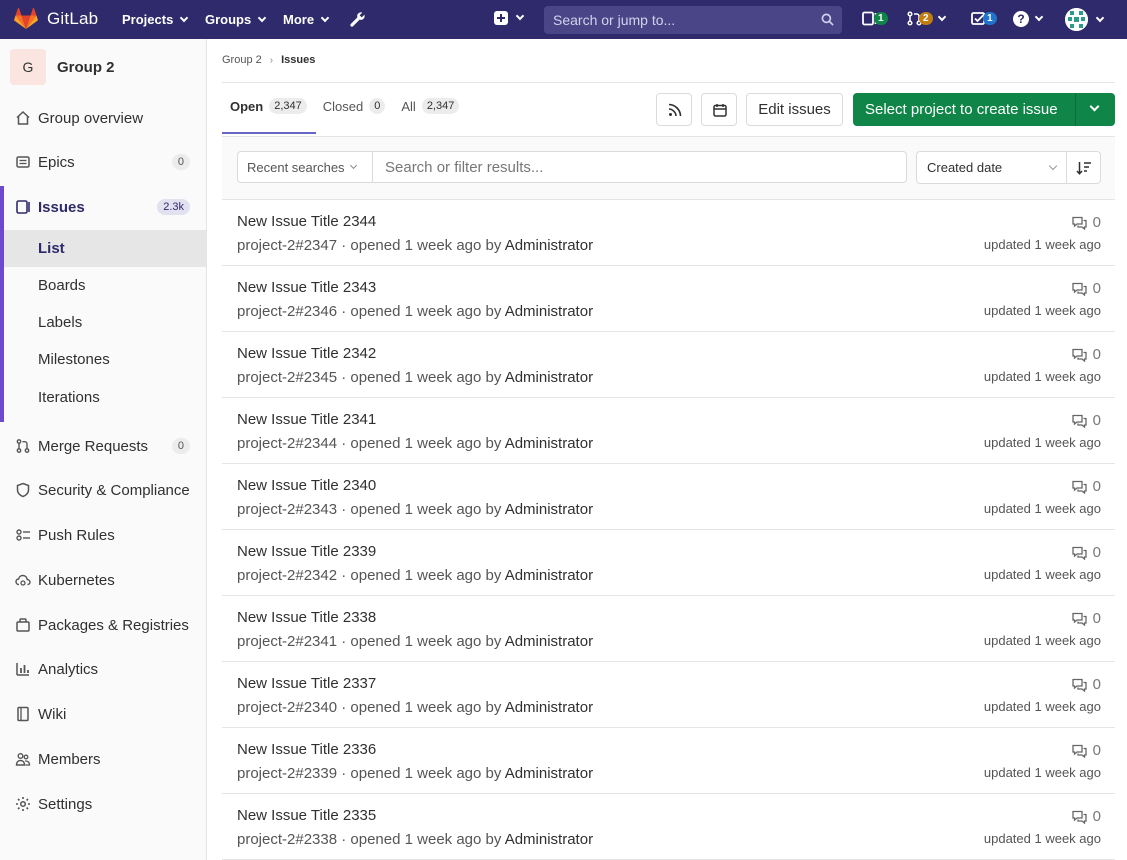 Image resolution: width=1127 pixels, height=860 pixels. What do you see at coordinates (1079, 619) in the screenshot?
I see `comments-icon` at bounding box center [1079, 619].